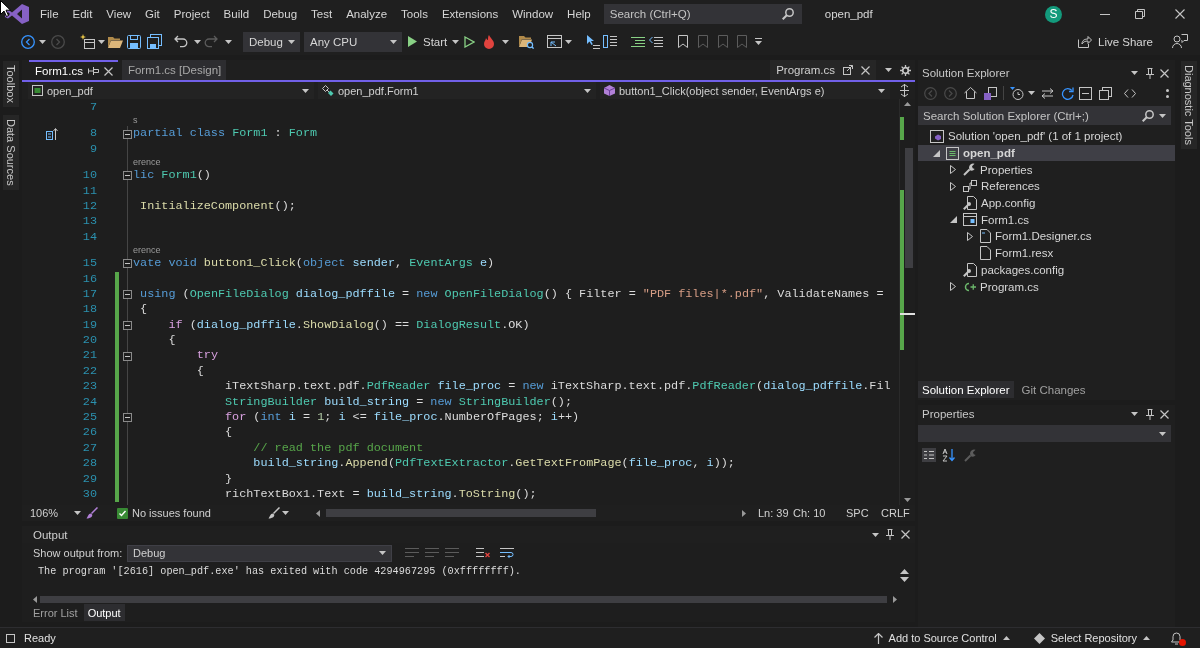 The width and height of the screenshot is (1200, 648). Describe the element at coordinates (489, 41) in the screenshot. I see `flame-icon` at that location.